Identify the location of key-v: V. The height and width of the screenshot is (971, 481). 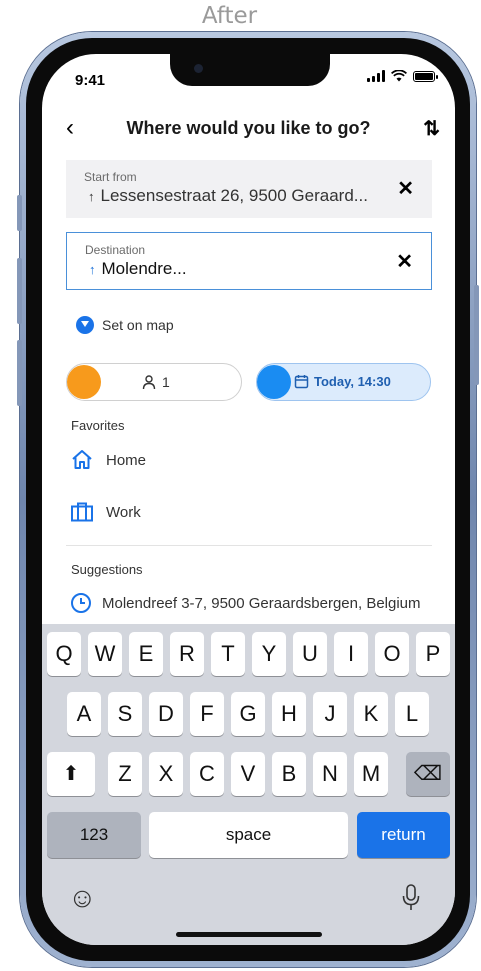
(248, 774).